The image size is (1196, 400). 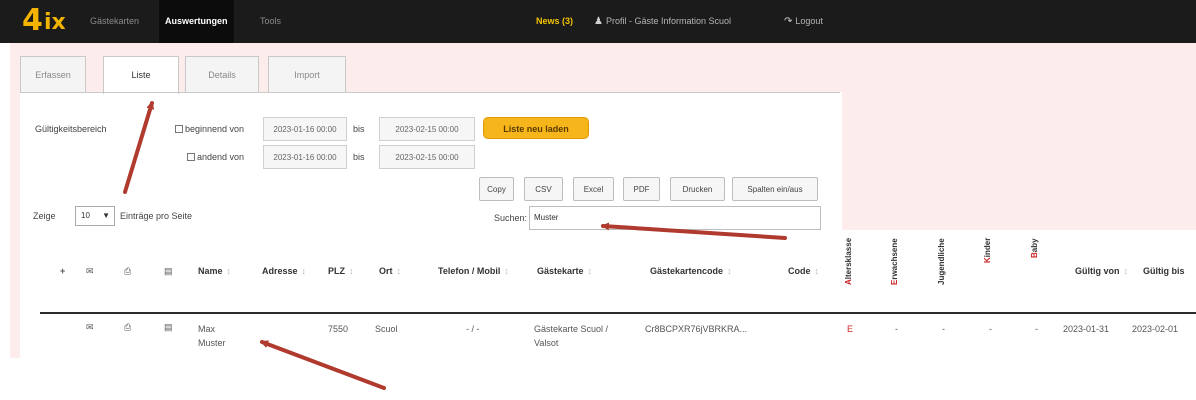 I want to click on arrow-to-search, so click(x=694, y=231).